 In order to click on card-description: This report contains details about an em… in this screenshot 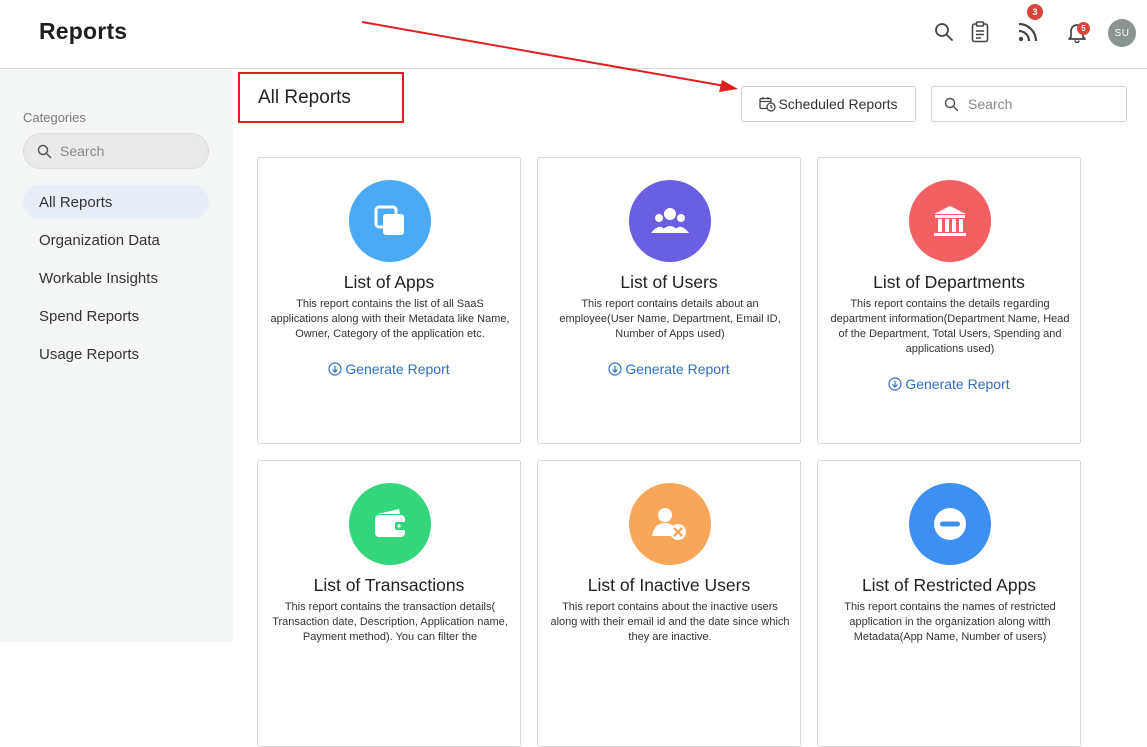, I will do `click(670, 319)`.